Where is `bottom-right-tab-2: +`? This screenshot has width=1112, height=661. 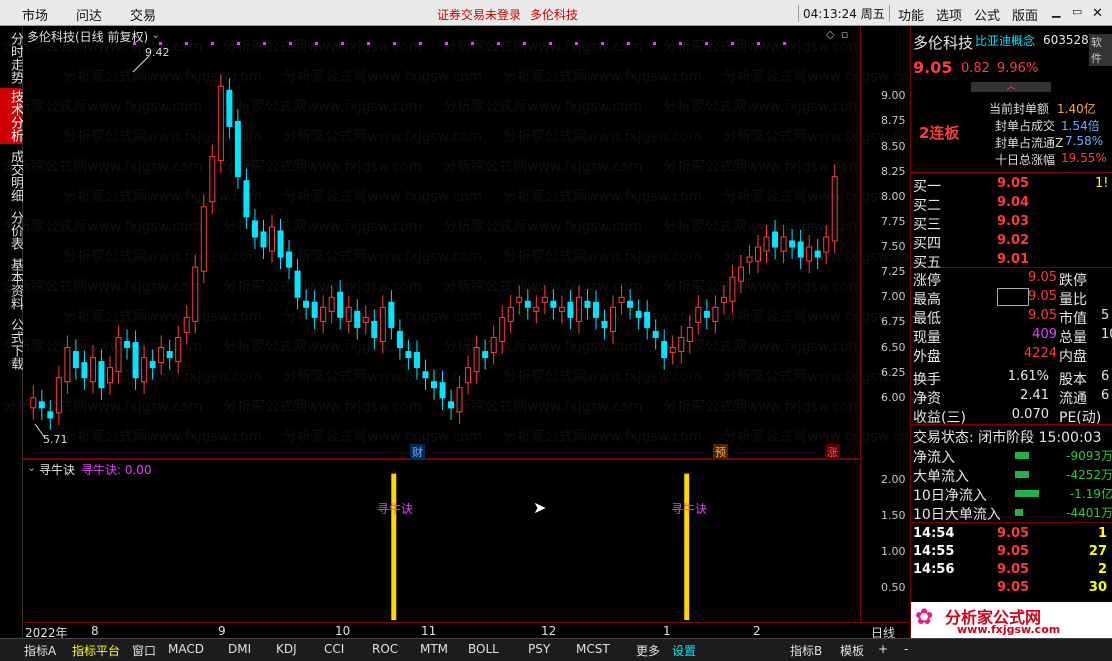
bottom-right-tab-2: + is located at coordinates (883, 649).